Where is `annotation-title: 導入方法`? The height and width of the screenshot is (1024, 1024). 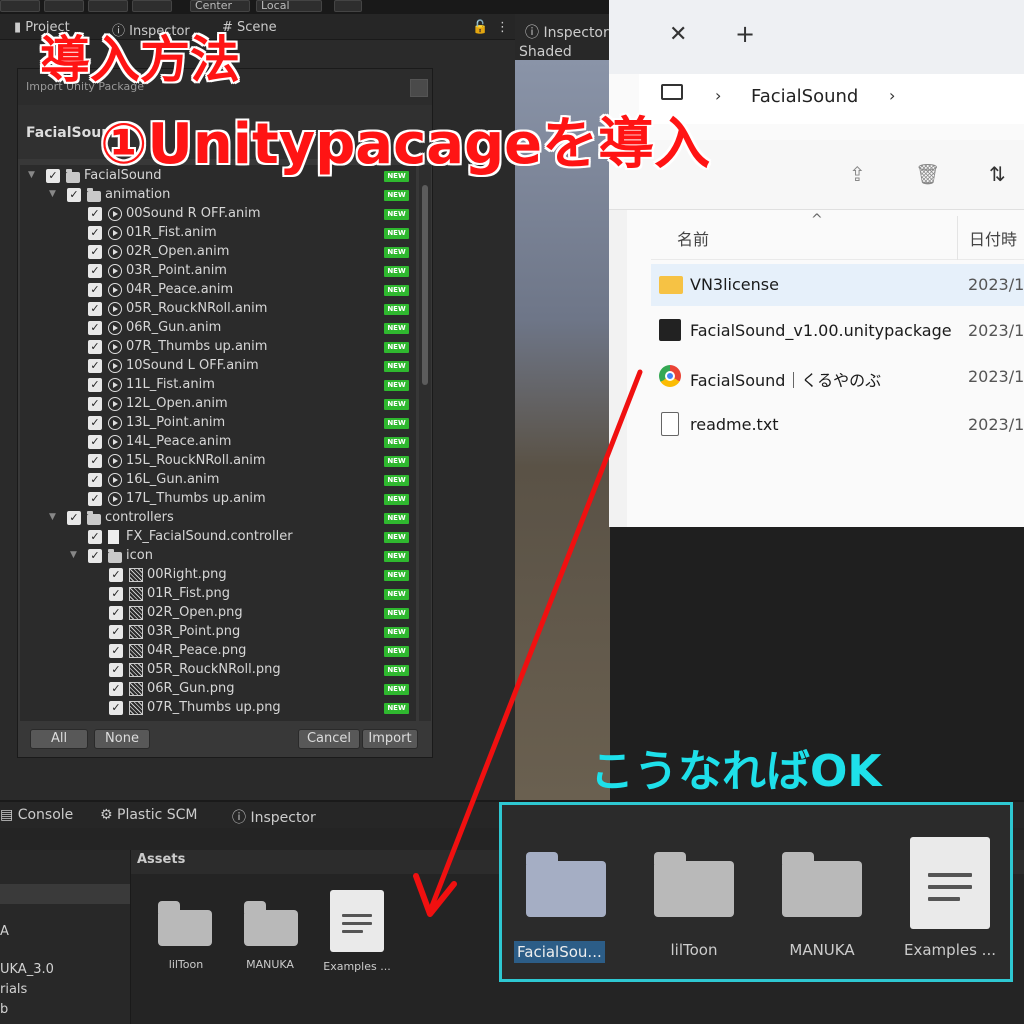
annotation-title: 導入方法 is located at coordinates (140, 60).